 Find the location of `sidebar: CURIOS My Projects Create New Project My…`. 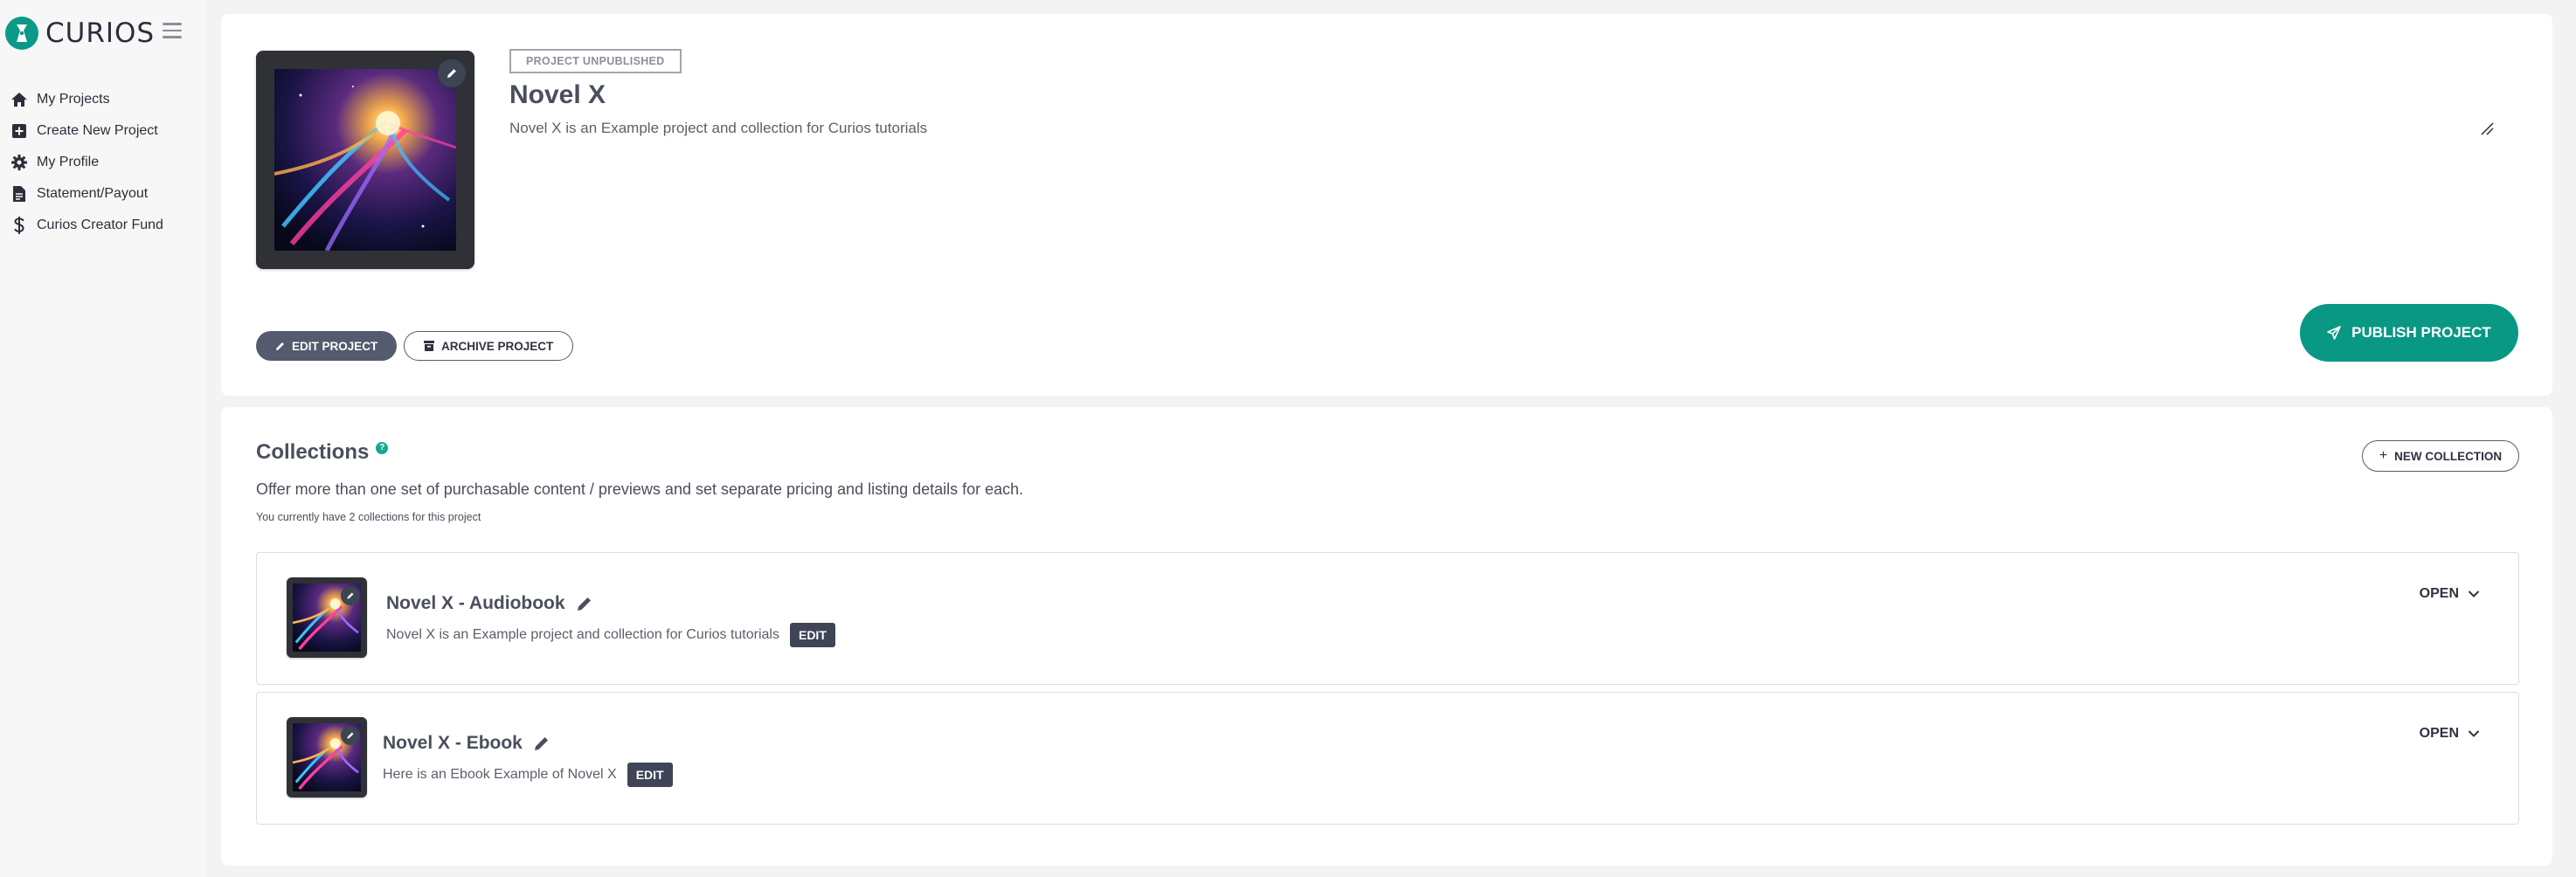

sidebar: CURIOS My Projects Create New Project My… is located at coordinates (103, 438).